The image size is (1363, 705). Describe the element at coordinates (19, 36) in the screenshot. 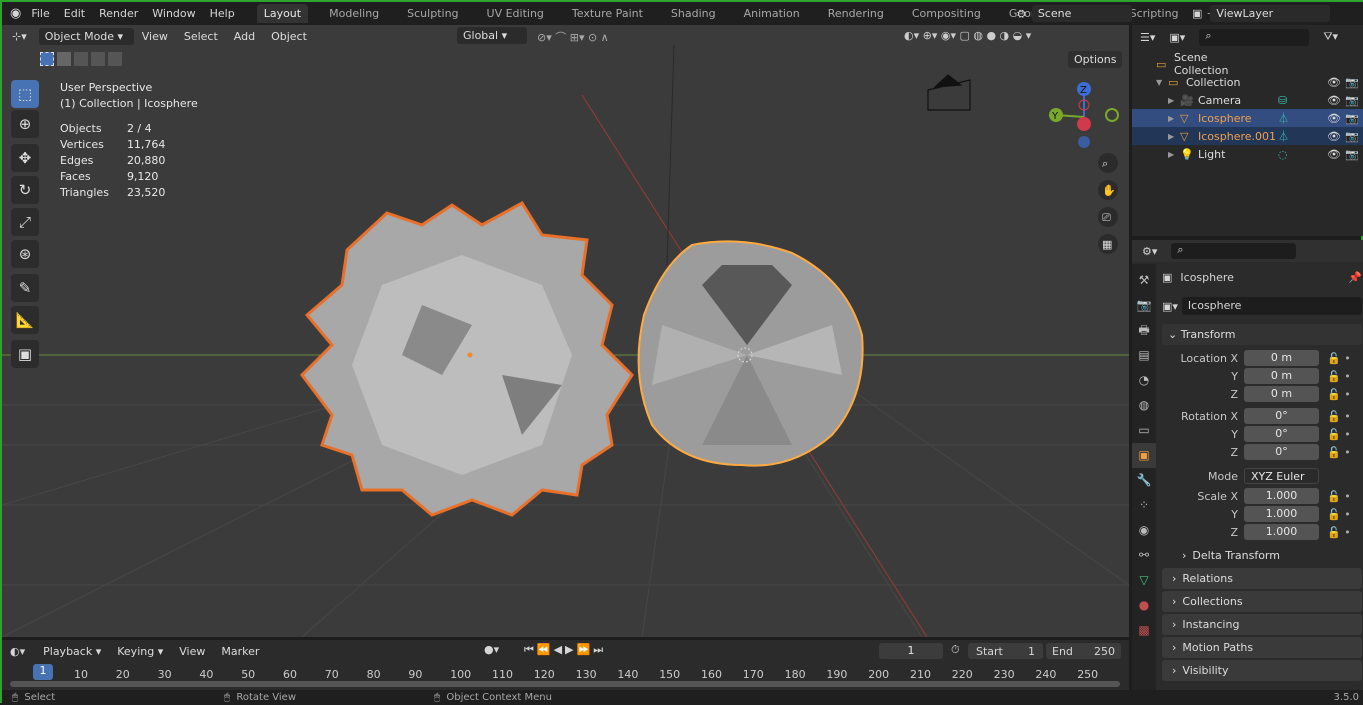

I see `editor-type-icon: ⊹▾` at that location.